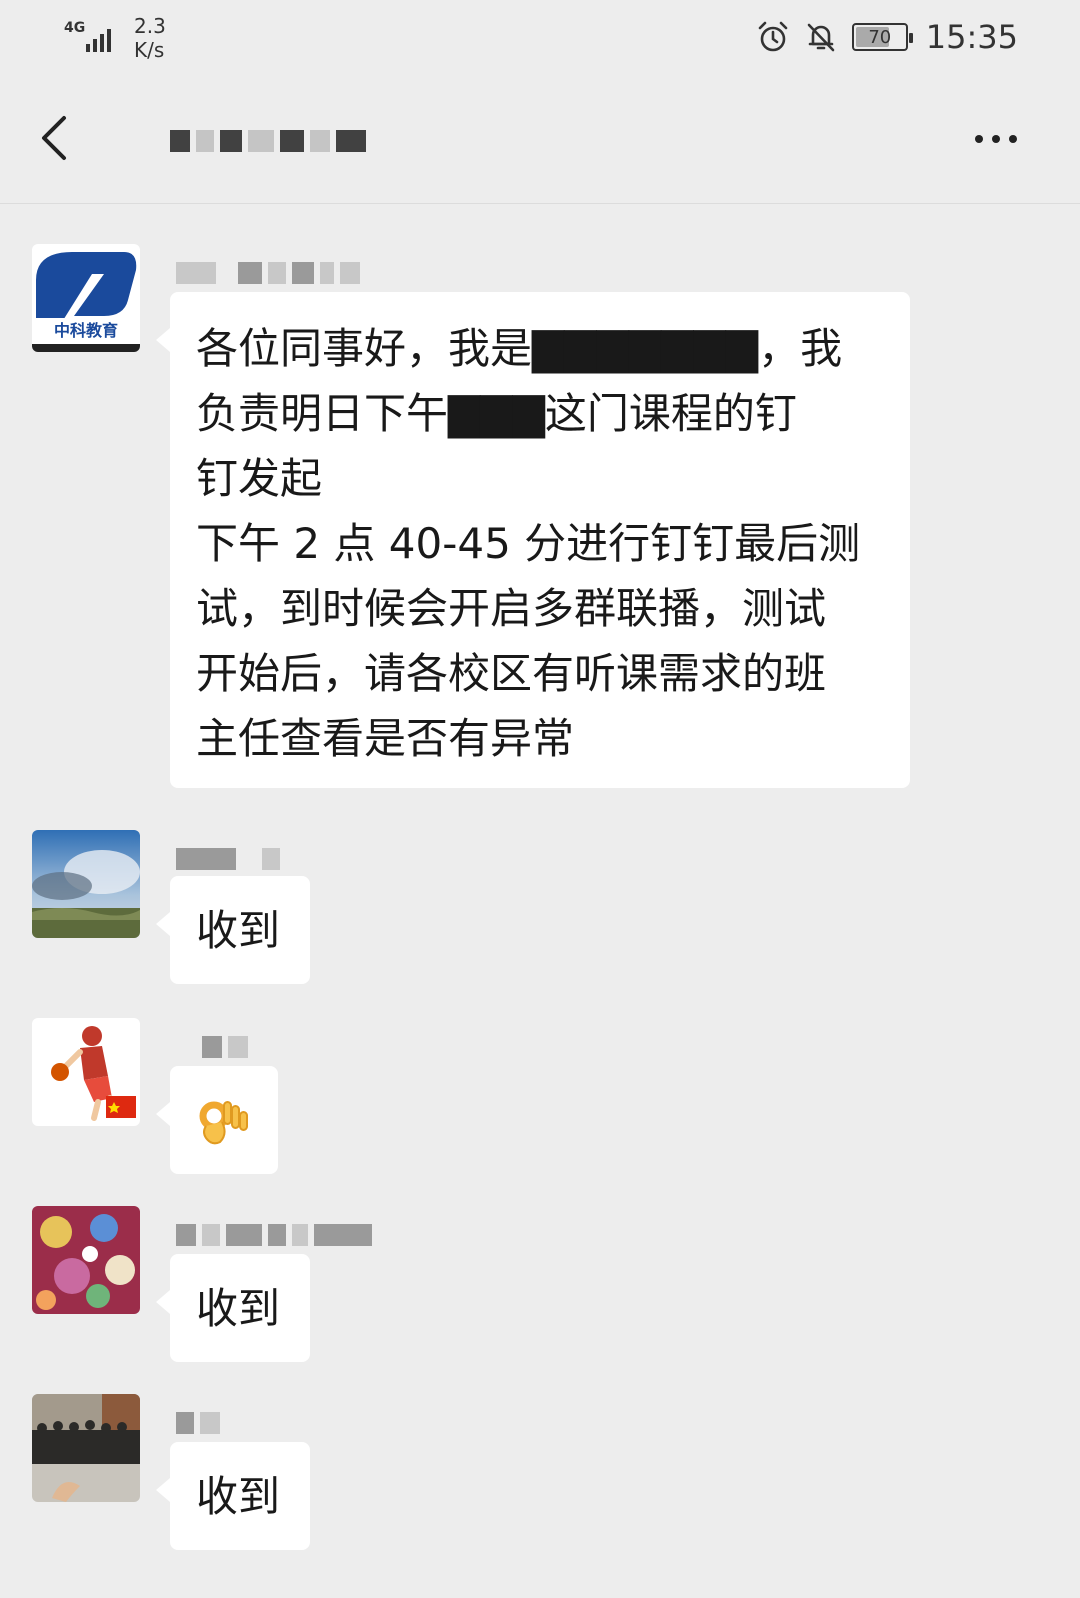  I want to click on colorful-collage-avatar, so click(86, 1260).